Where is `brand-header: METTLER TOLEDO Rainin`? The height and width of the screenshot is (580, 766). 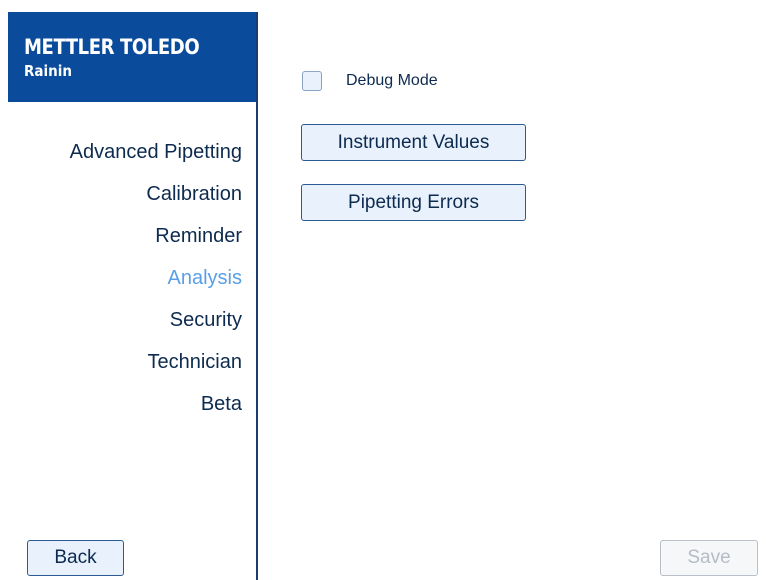
brand-header: METTLER TOLEDO Rainin is located at coordinates (133, 57).